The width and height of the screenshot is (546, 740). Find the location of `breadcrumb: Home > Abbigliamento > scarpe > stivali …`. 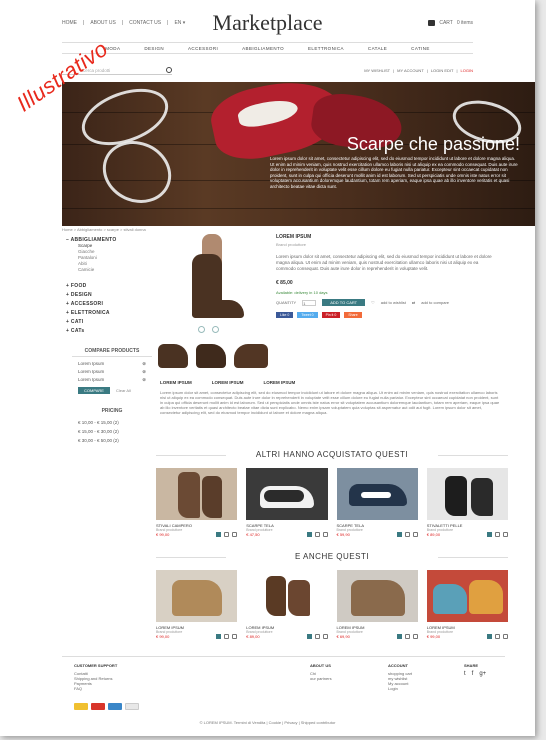

breadcrumb: Home > Abbigliamento > scarpe > stivali … is located at coordinates (104, 229).